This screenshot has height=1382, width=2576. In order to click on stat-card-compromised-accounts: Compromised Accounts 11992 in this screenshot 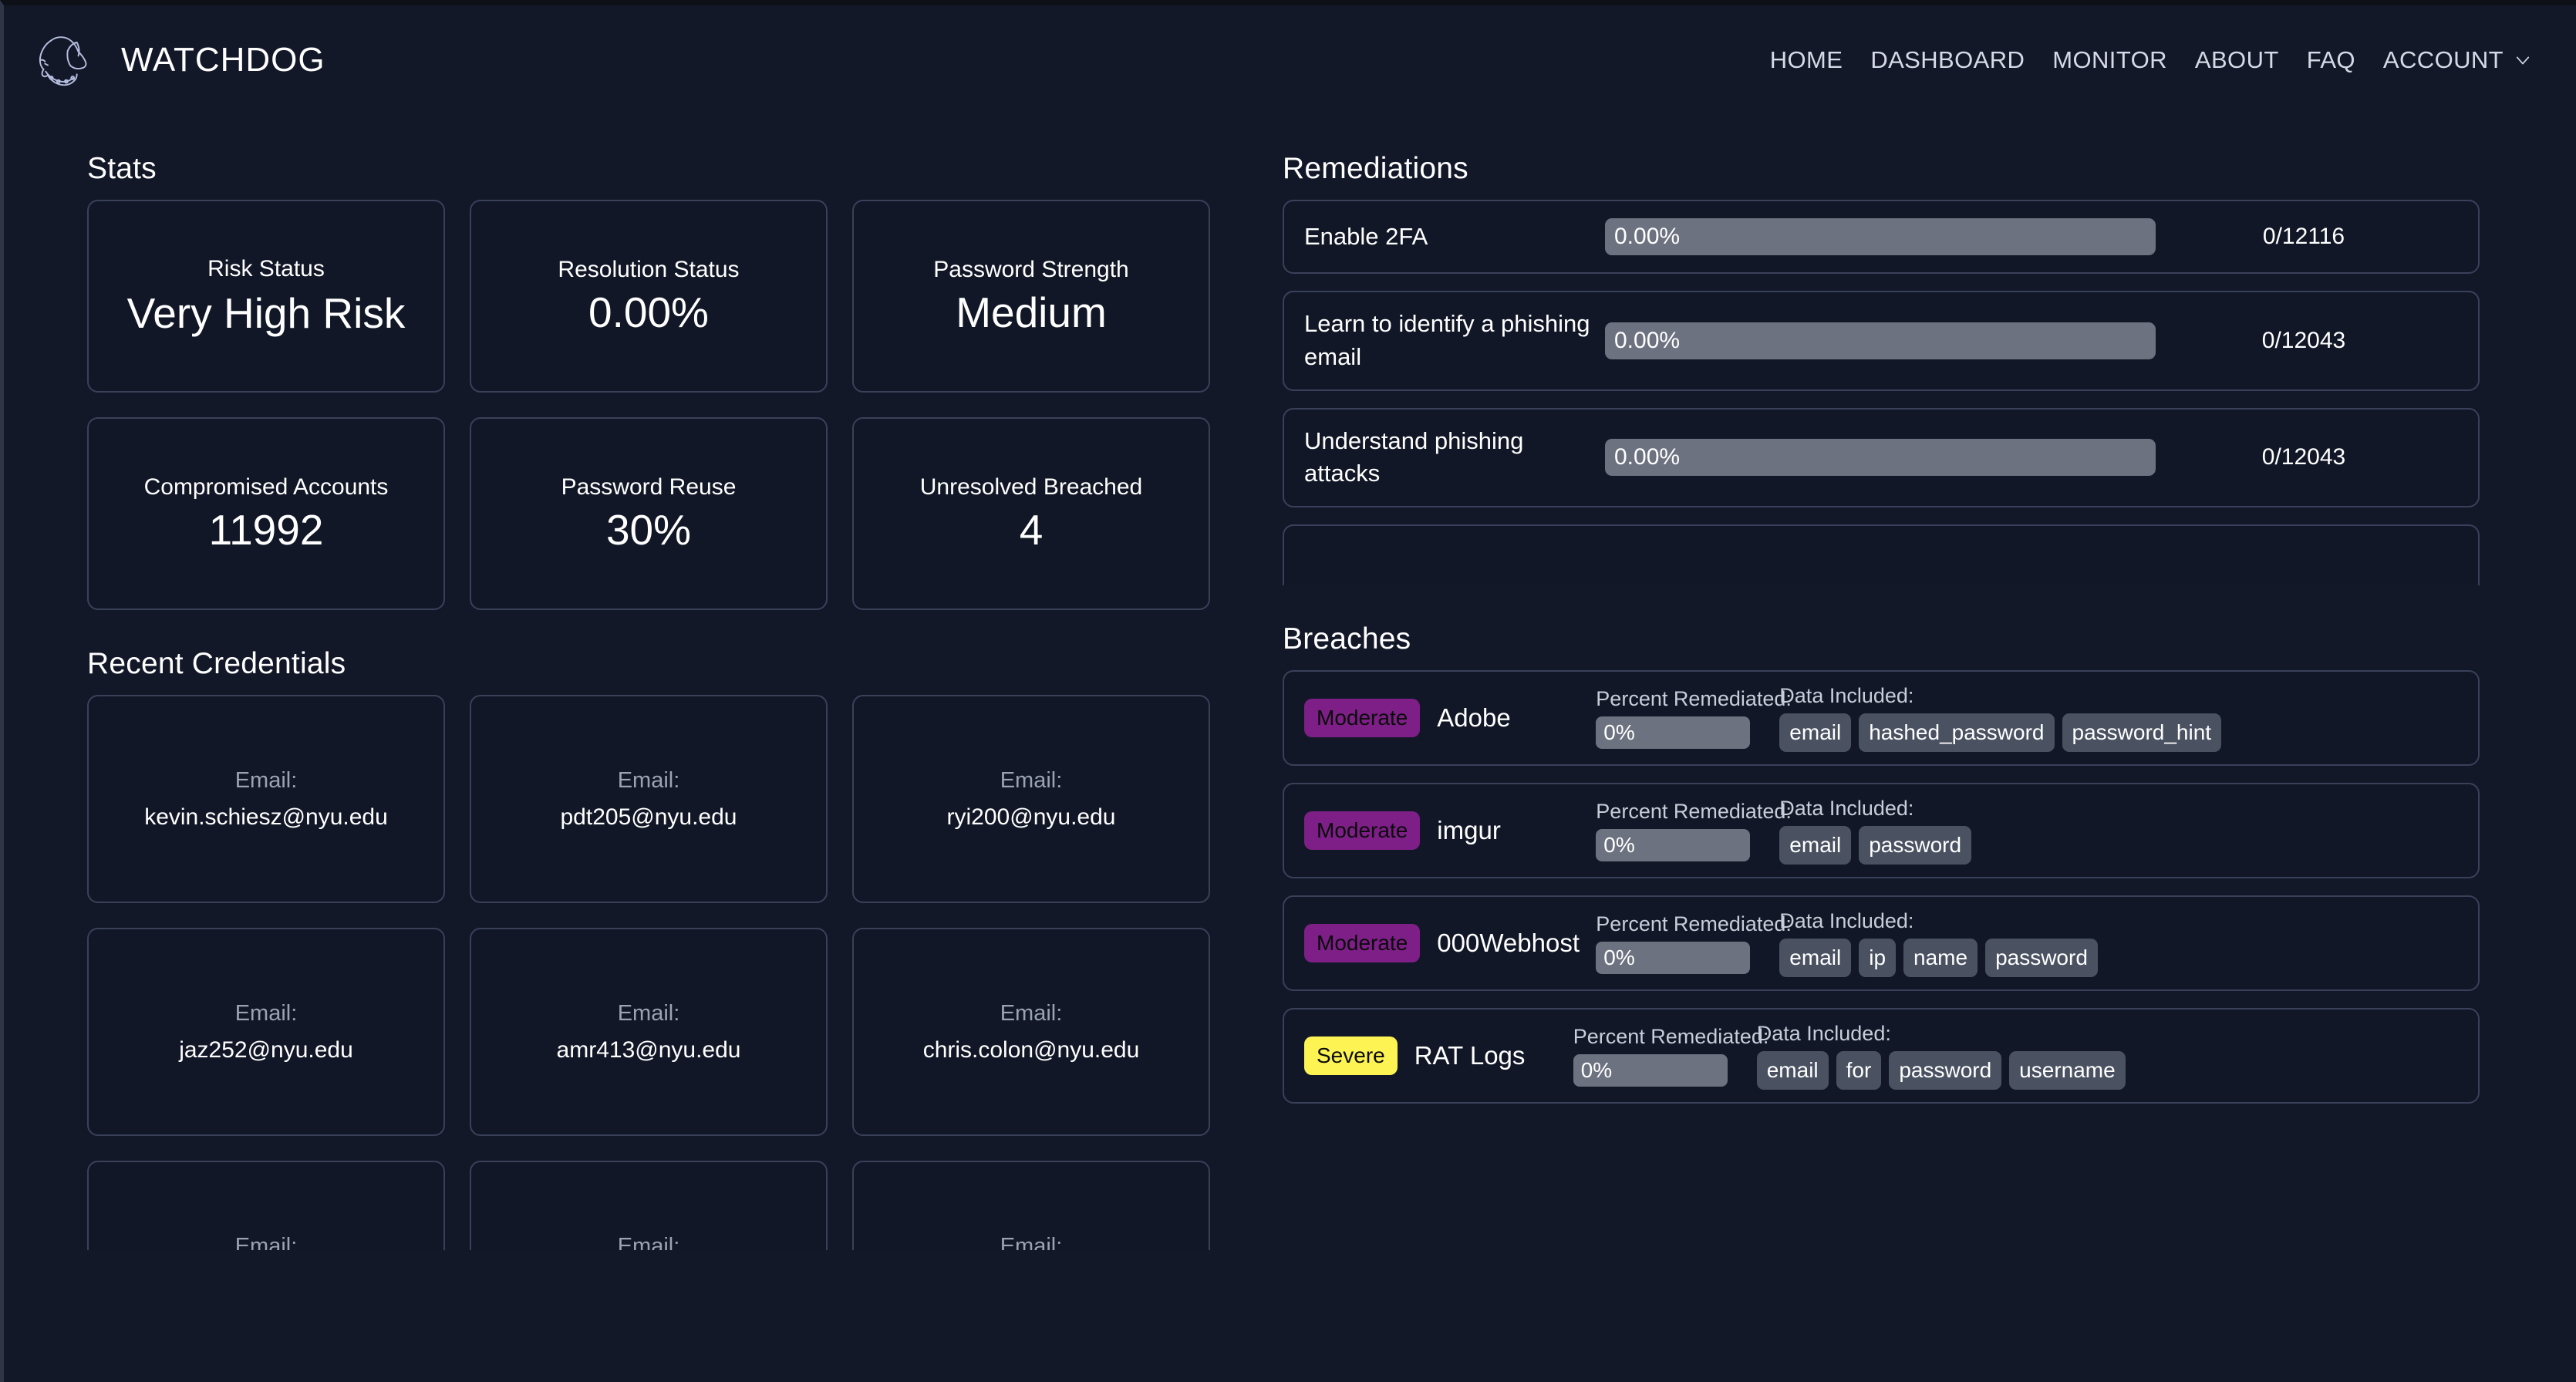, I will do `click(266, 513)`.